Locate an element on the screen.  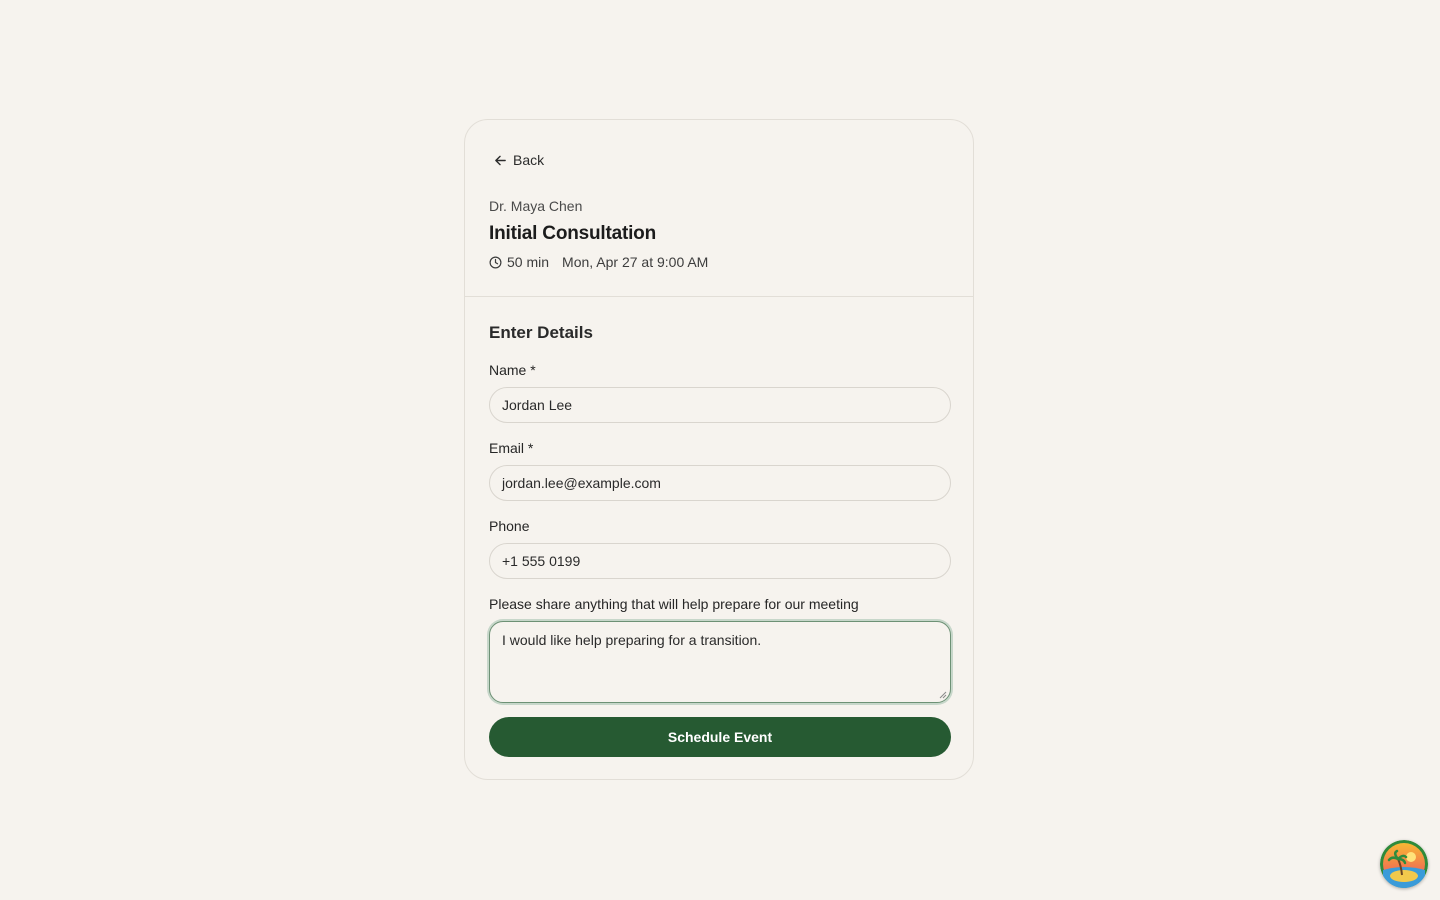
name-input: Jordan Lee is located at coordinates (720, 405).